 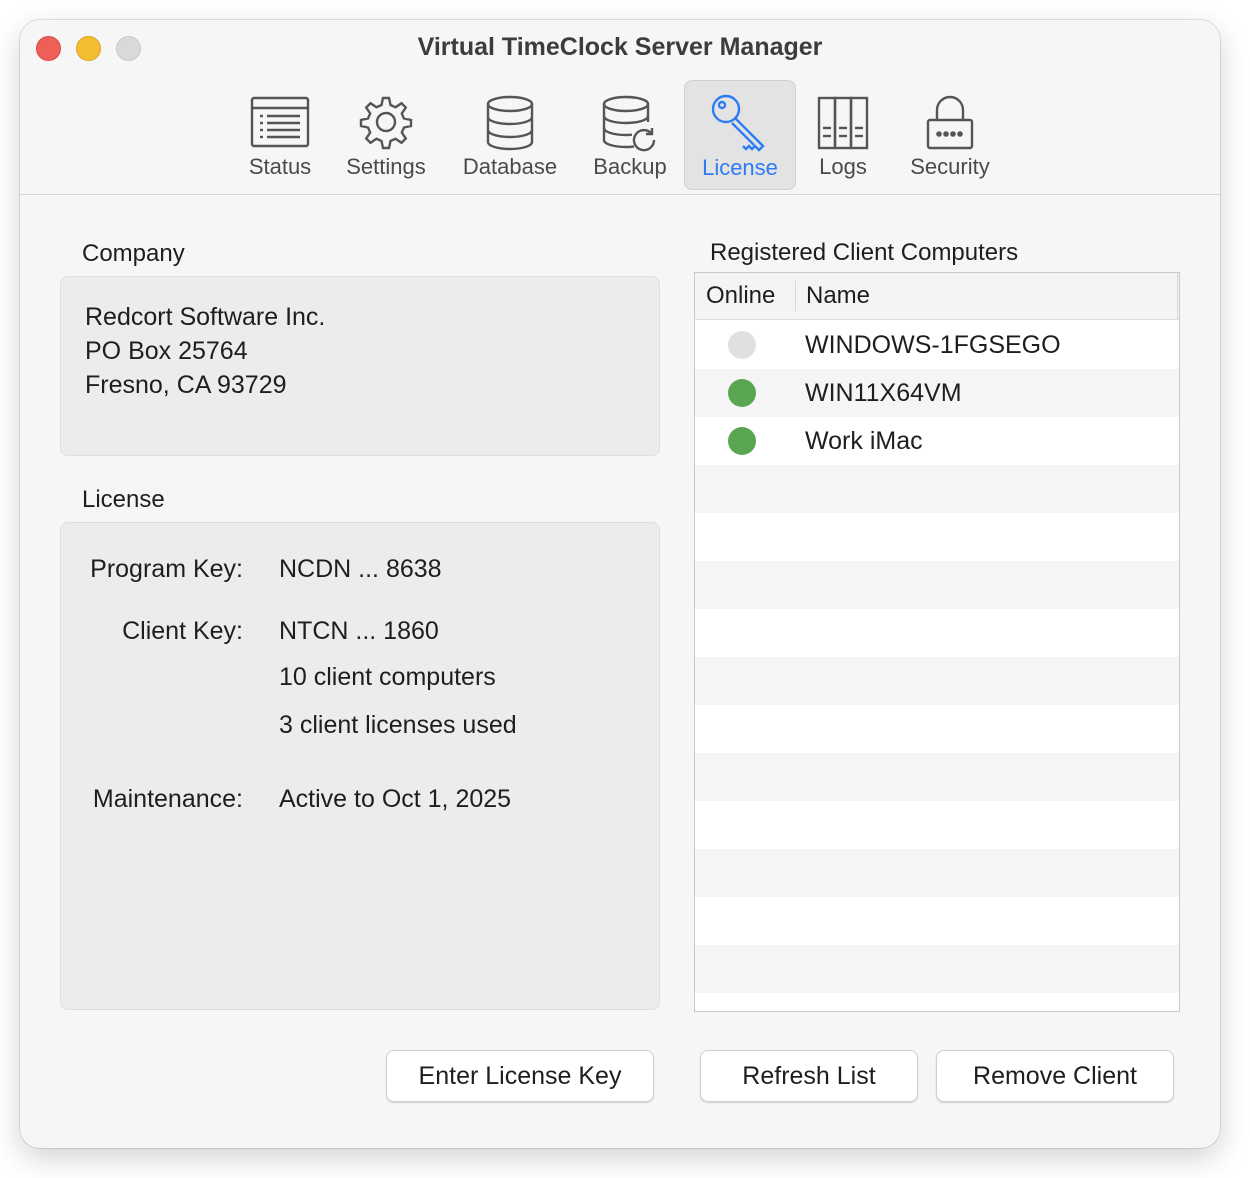 What do you see at coordinates (510, 123) in the screenshot?
I see `database-icon` at bounding box center [510, 123].